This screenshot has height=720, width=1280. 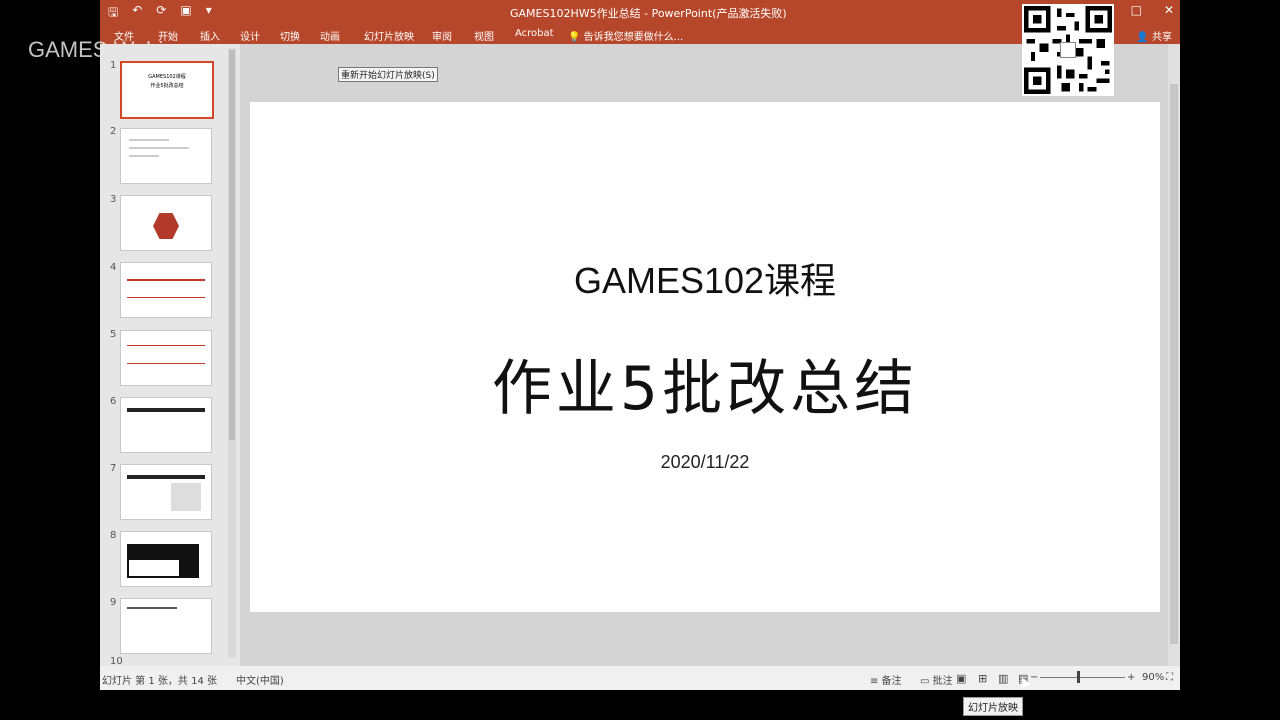 I want to click on vertical-scrollbar, so click(x=1174, y=355).